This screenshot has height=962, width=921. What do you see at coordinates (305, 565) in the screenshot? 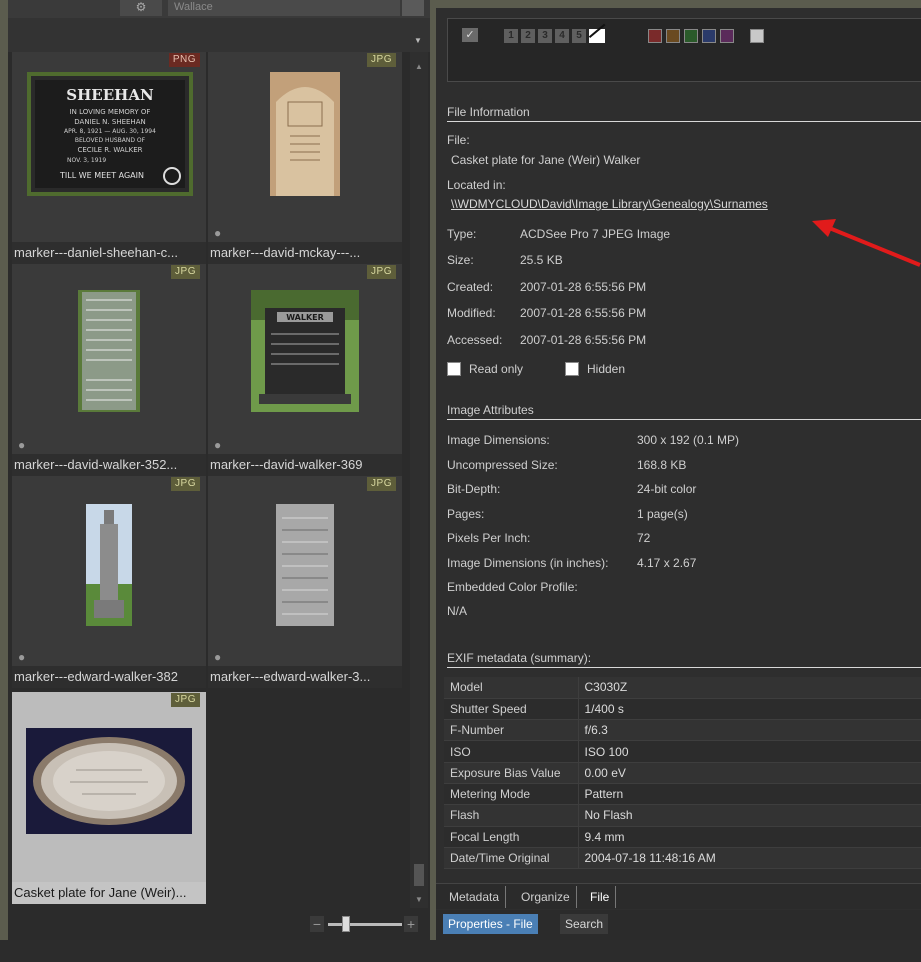
I see `thumbnail-image` at bounding box center [305, 565].